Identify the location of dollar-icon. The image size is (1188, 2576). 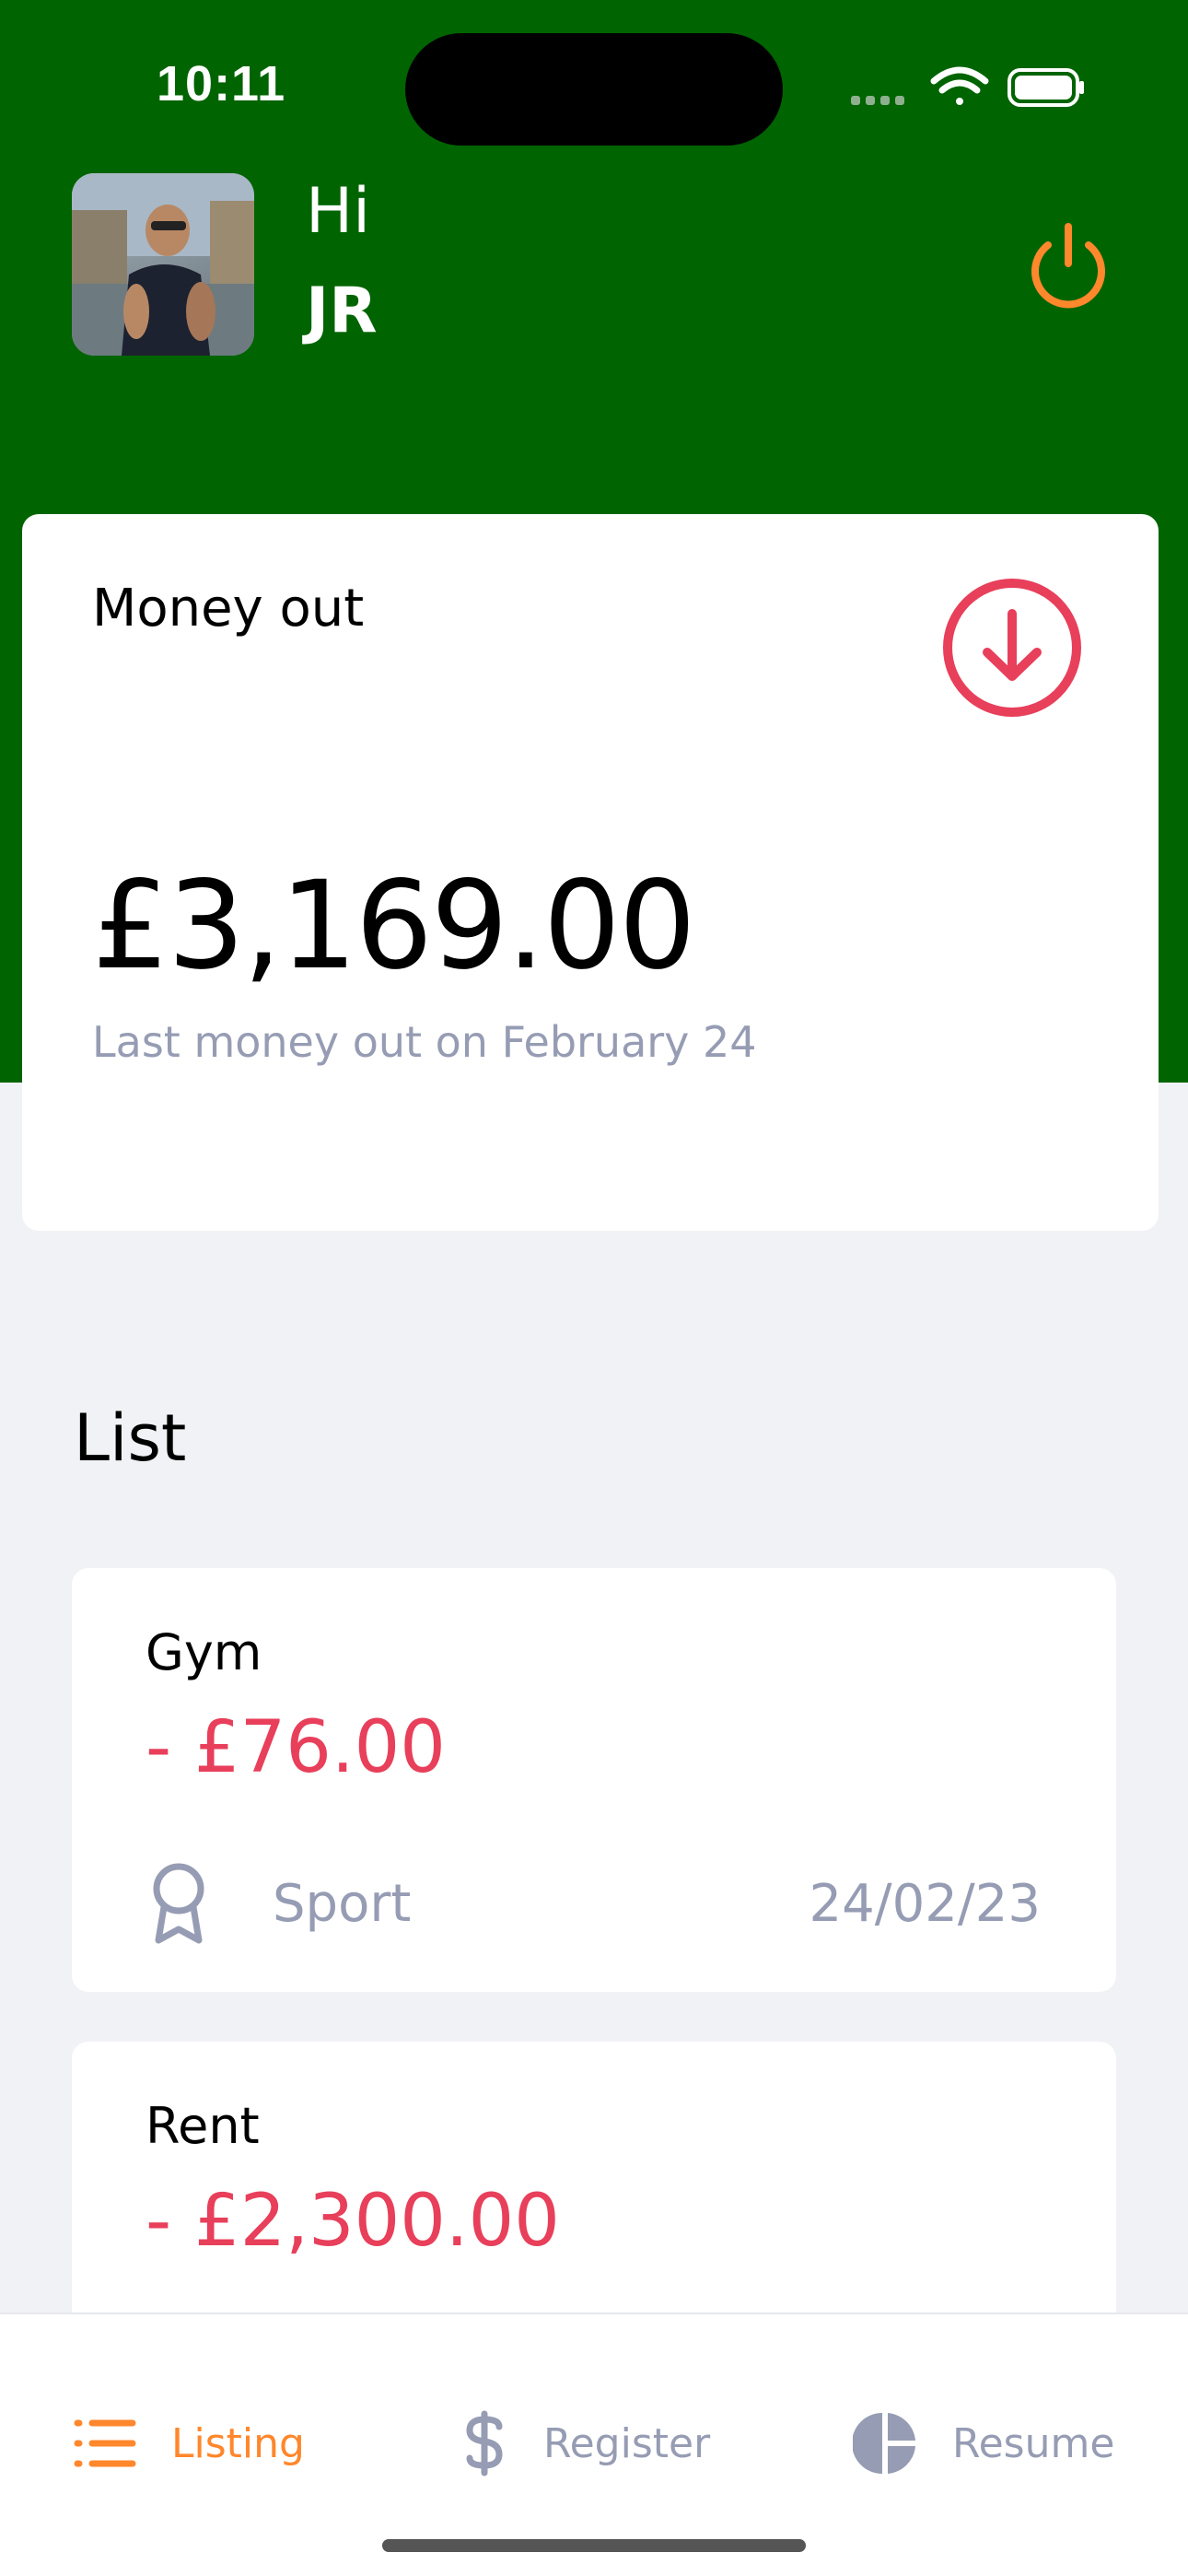
(485, 2443).